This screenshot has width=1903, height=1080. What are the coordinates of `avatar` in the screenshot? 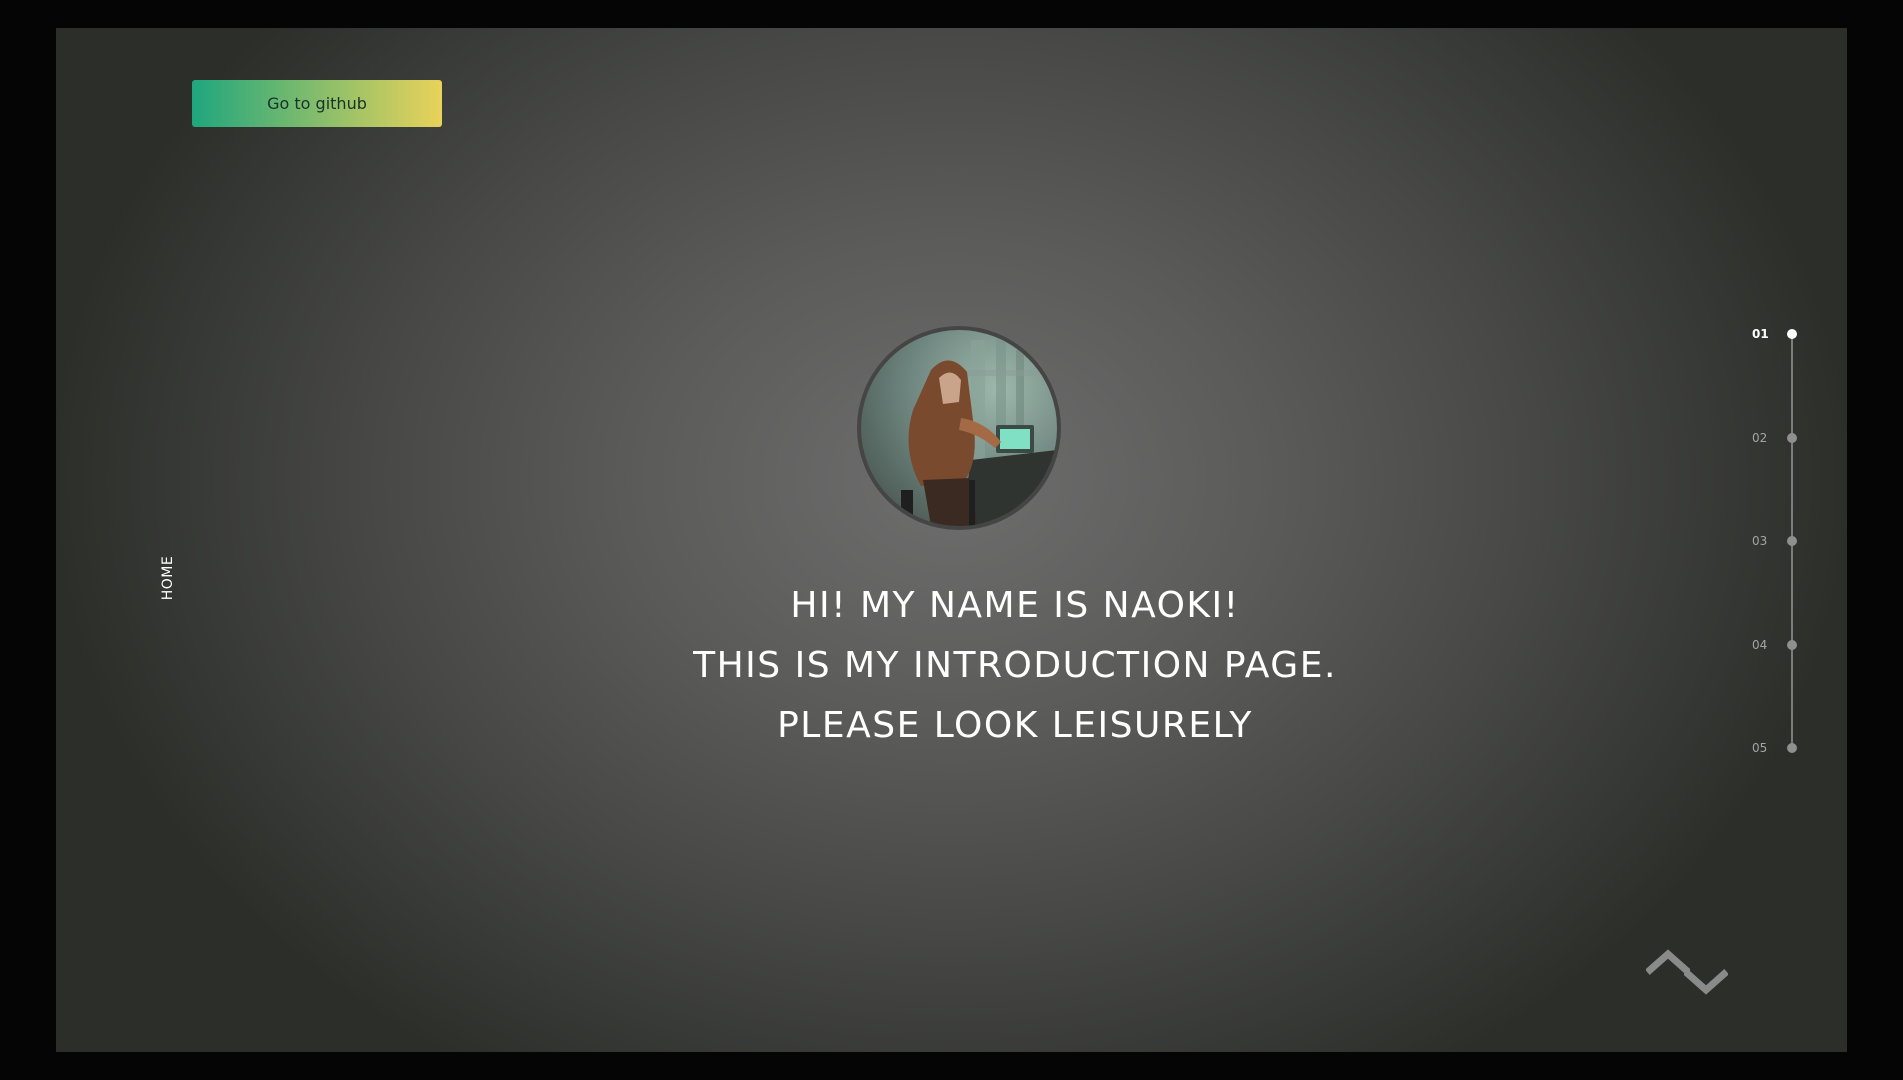 It's located at (959, 428).